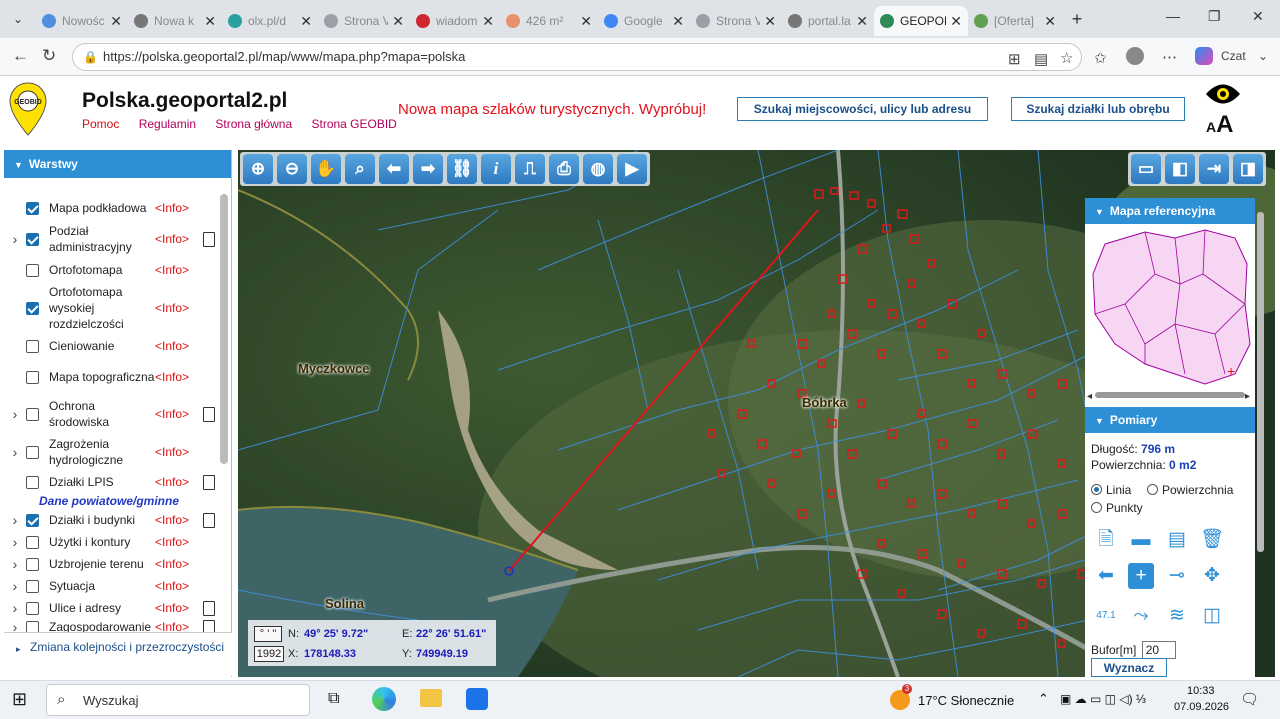 The height and width of the screenshot is (719, 1280). Describe the element at coordinates (113, 239) in the screenshot. I see `layer-row: › Podział administracyjny <Info>` at that location.